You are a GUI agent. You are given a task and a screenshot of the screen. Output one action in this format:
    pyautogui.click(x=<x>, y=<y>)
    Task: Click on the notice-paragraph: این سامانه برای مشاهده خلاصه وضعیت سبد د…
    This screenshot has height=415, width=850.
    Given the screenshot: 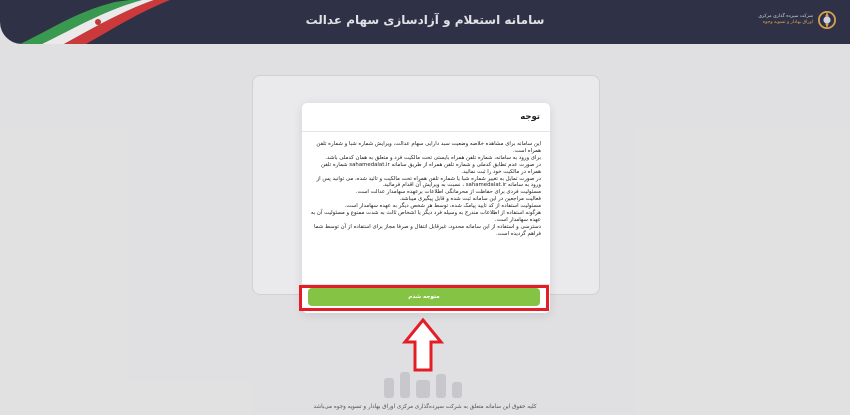 What is the action you would take?
    pyautogui.click(x=428, y=147)
    